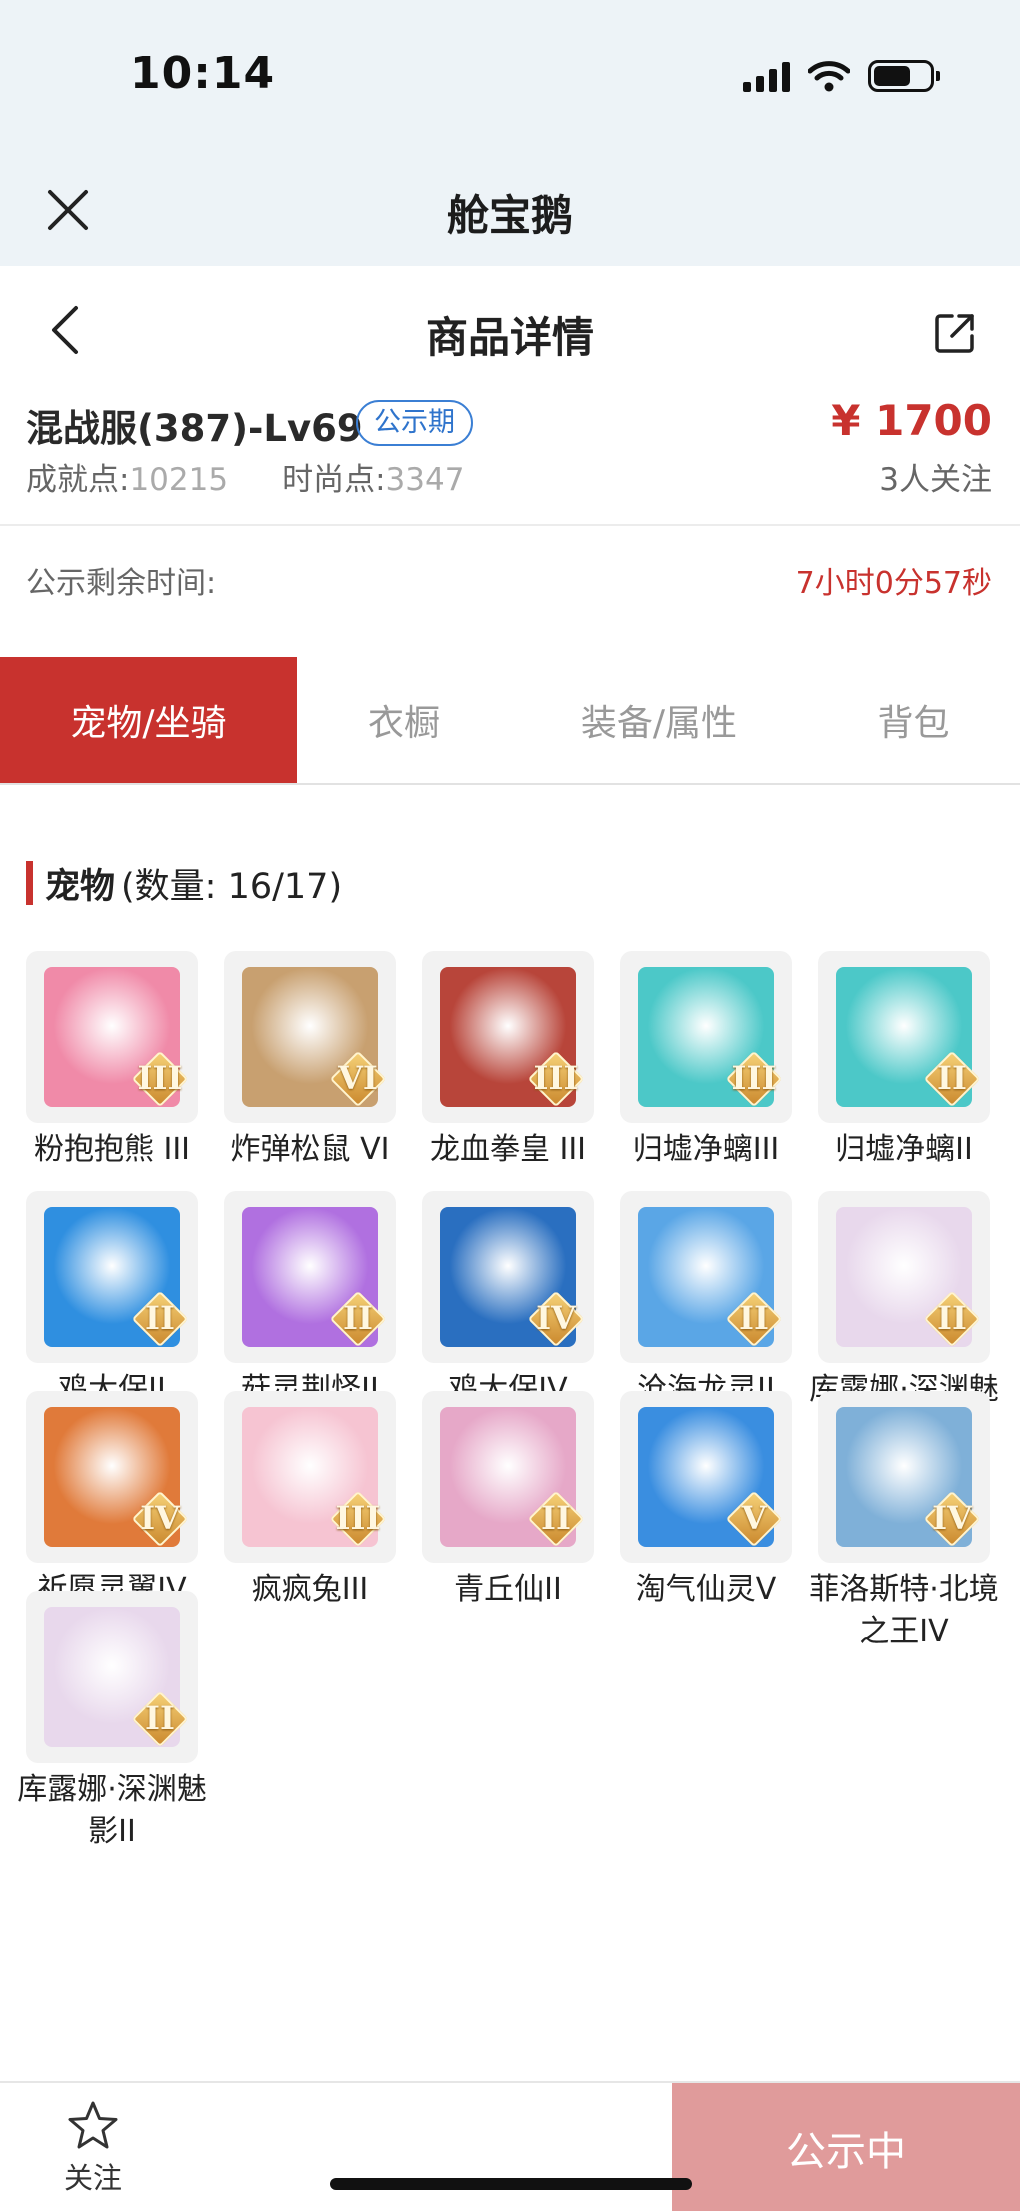  What do you see at coordinates (92, 2178) in the screenshot?
I see `follow-label: 关注` at bounding box center [92, 2178].